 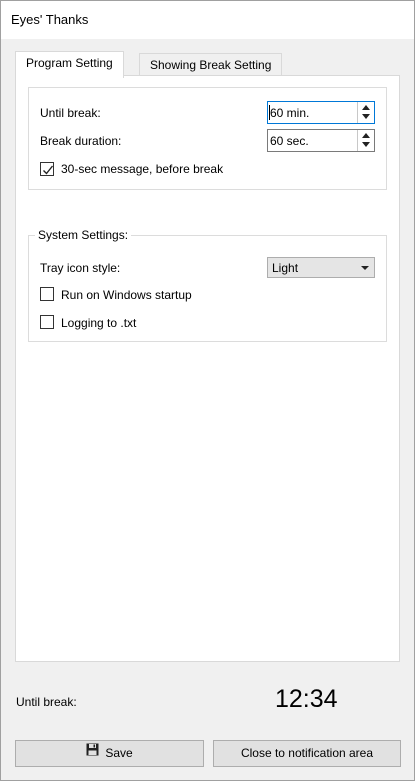 What do you see at coordinates (365, 268) in the screenshot?
I see `chevron-down-icon` at bounding box center [365, 268].